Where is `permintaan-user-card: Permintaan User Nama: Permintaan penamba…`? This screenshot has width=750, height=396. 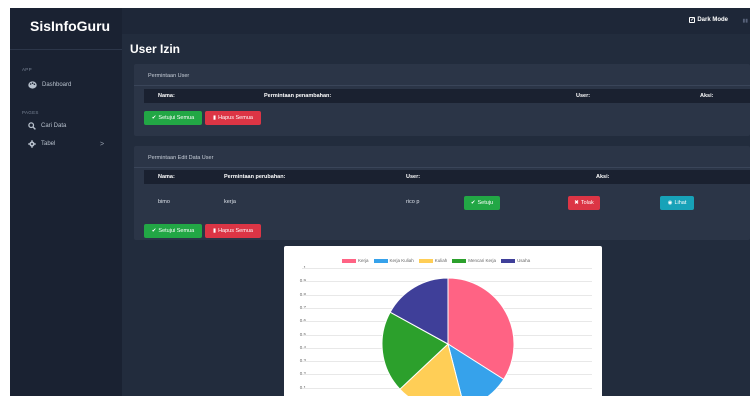 permintaan-user-card: Permintaan User Nama: Permintaan penamba… is located at coordinates (442, 100).